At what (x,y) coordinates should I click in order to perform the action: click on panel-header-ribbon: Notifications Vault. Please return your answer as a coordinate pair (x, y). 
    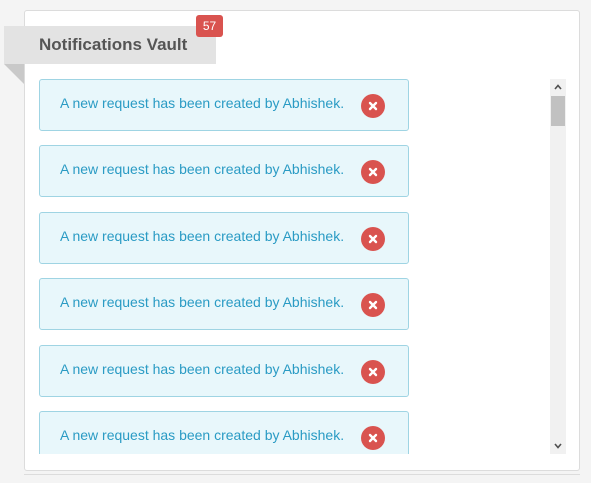
    Looking at the image, I should click on (110, 45).